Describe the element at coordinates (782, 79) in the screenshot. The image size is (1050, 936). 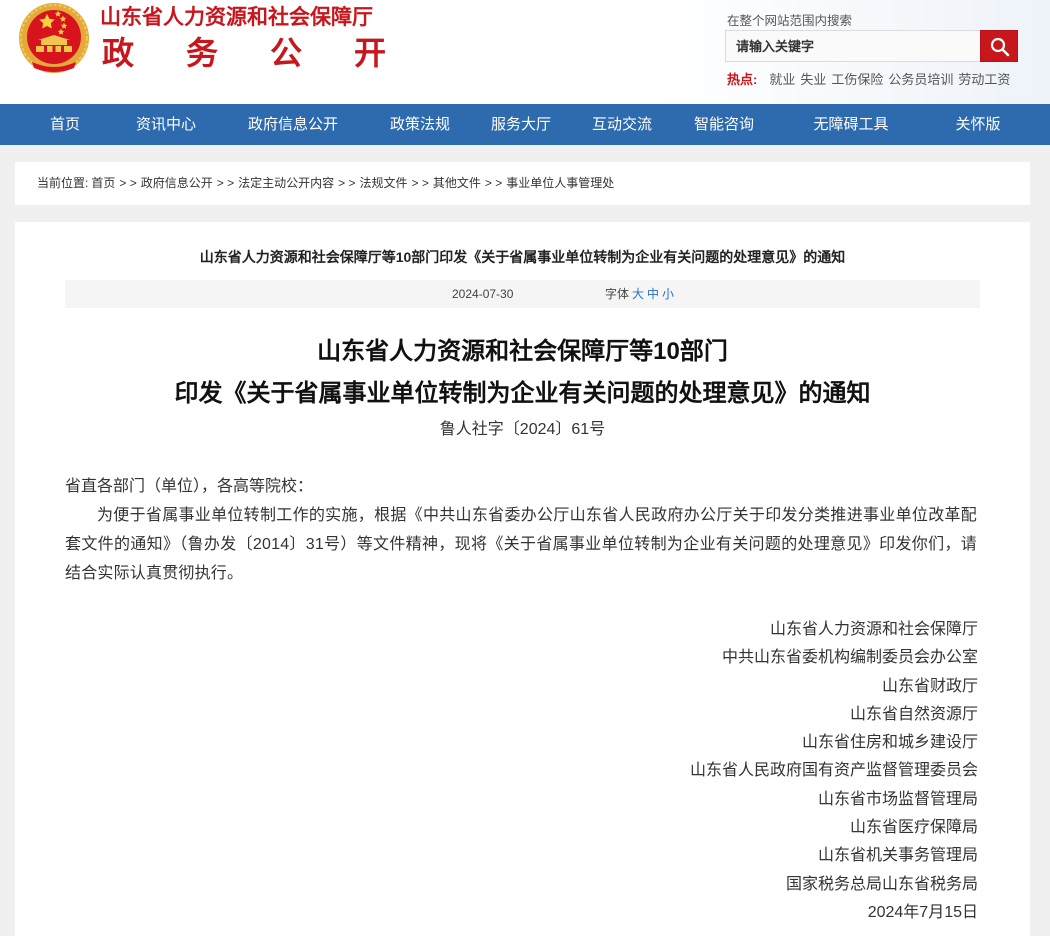
I see `hot-topic-link: 就业` at that location.